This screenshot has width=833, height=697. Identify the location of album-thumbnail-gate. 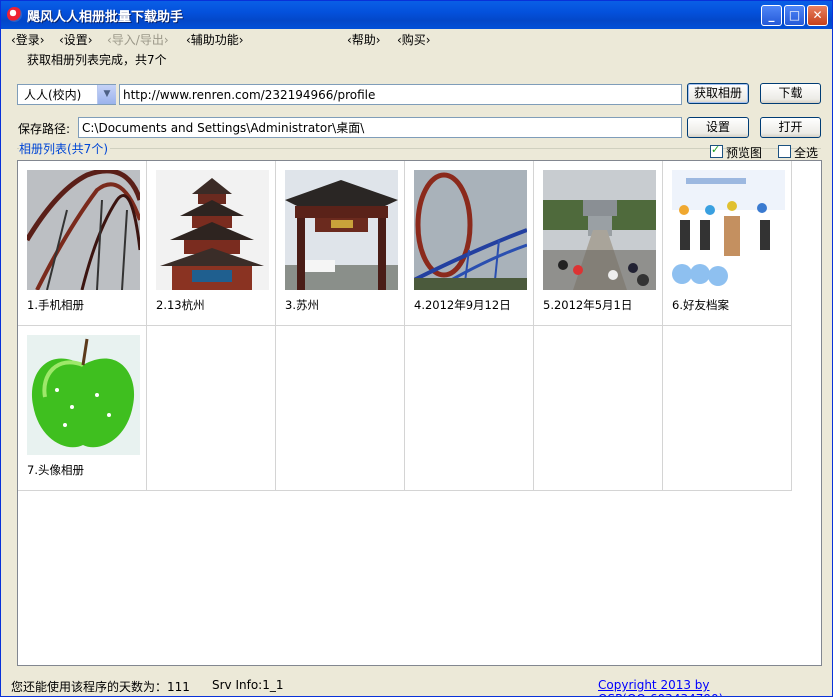
(341, 230).